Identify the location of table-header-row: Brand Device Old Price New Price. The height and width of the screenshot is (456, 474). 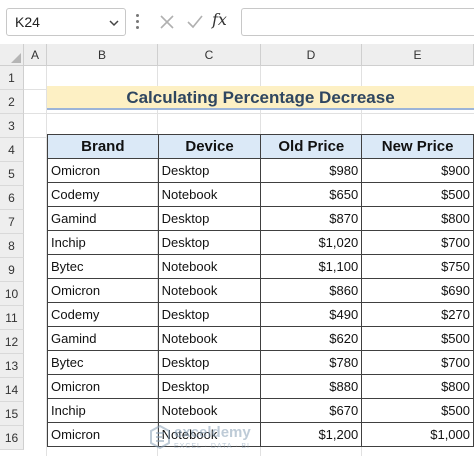
(260, 146).